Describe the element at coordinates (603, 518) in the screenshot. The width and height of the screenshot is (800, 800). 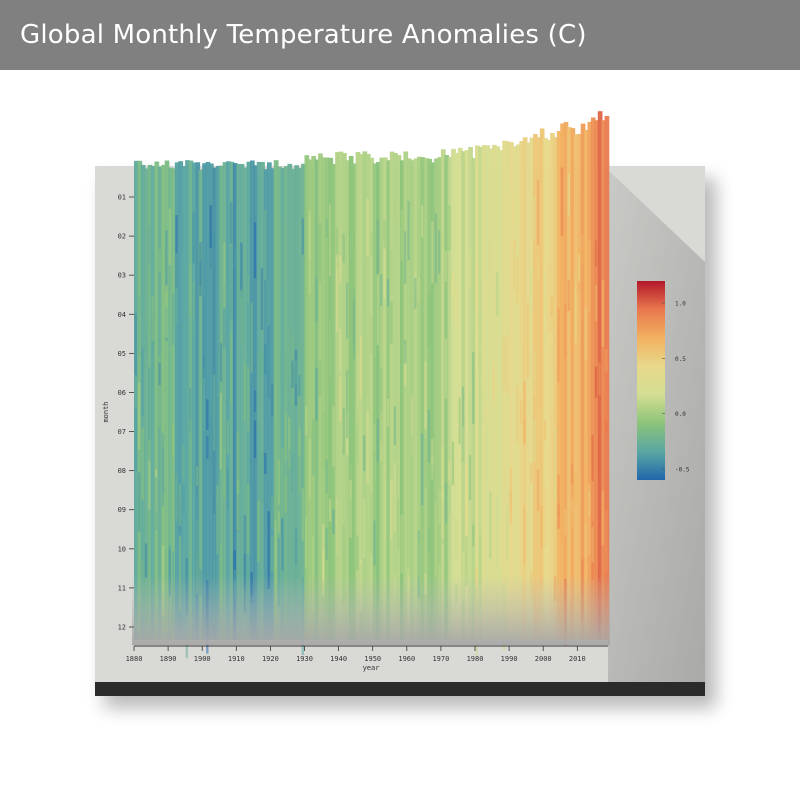
I see `bar-2017-month-cell` at that location.